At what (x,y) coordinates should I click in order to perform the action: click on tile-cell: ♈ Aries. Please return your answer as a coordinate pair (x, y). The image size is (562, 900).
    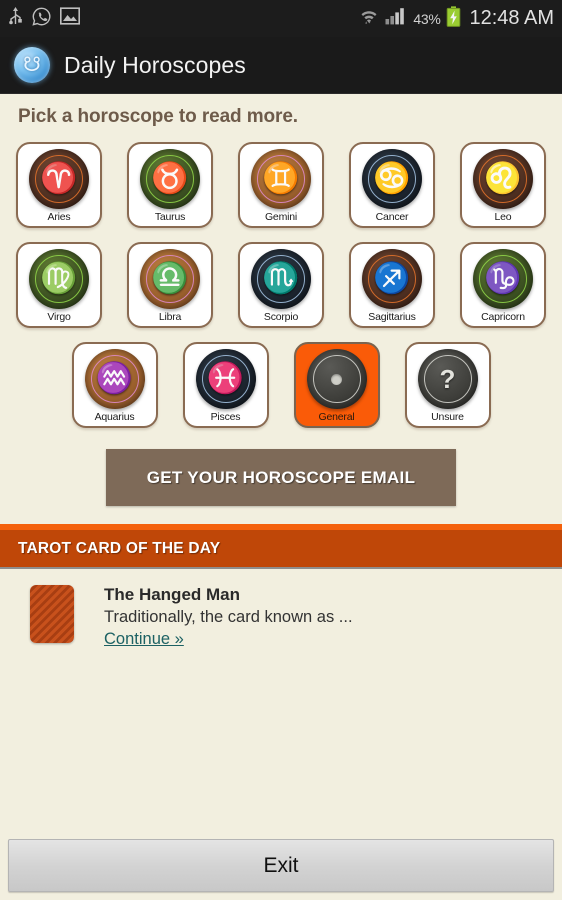
    Looking at the image, I should click on (59, 185).